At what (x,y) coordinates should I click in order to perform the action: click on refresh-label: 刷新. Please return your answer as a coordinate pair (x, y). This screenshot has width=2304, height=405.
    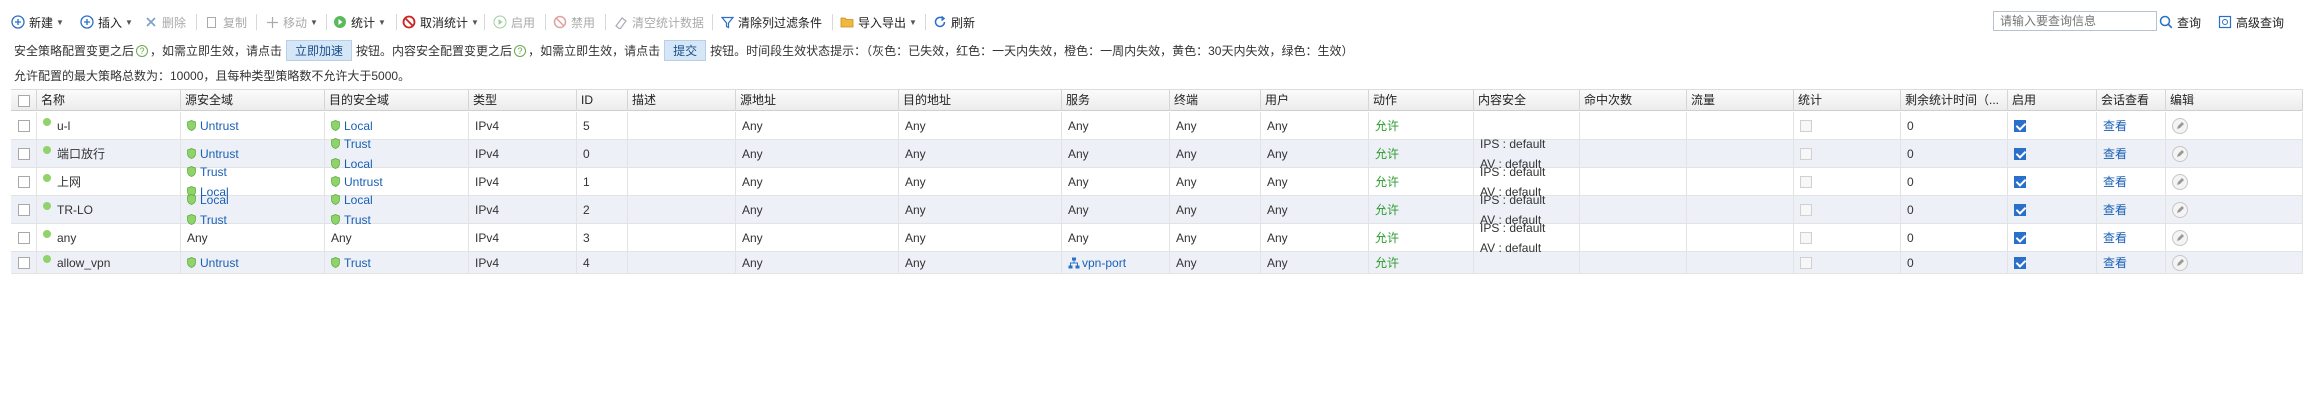
    Looking at the image, I should click on (963, 22).